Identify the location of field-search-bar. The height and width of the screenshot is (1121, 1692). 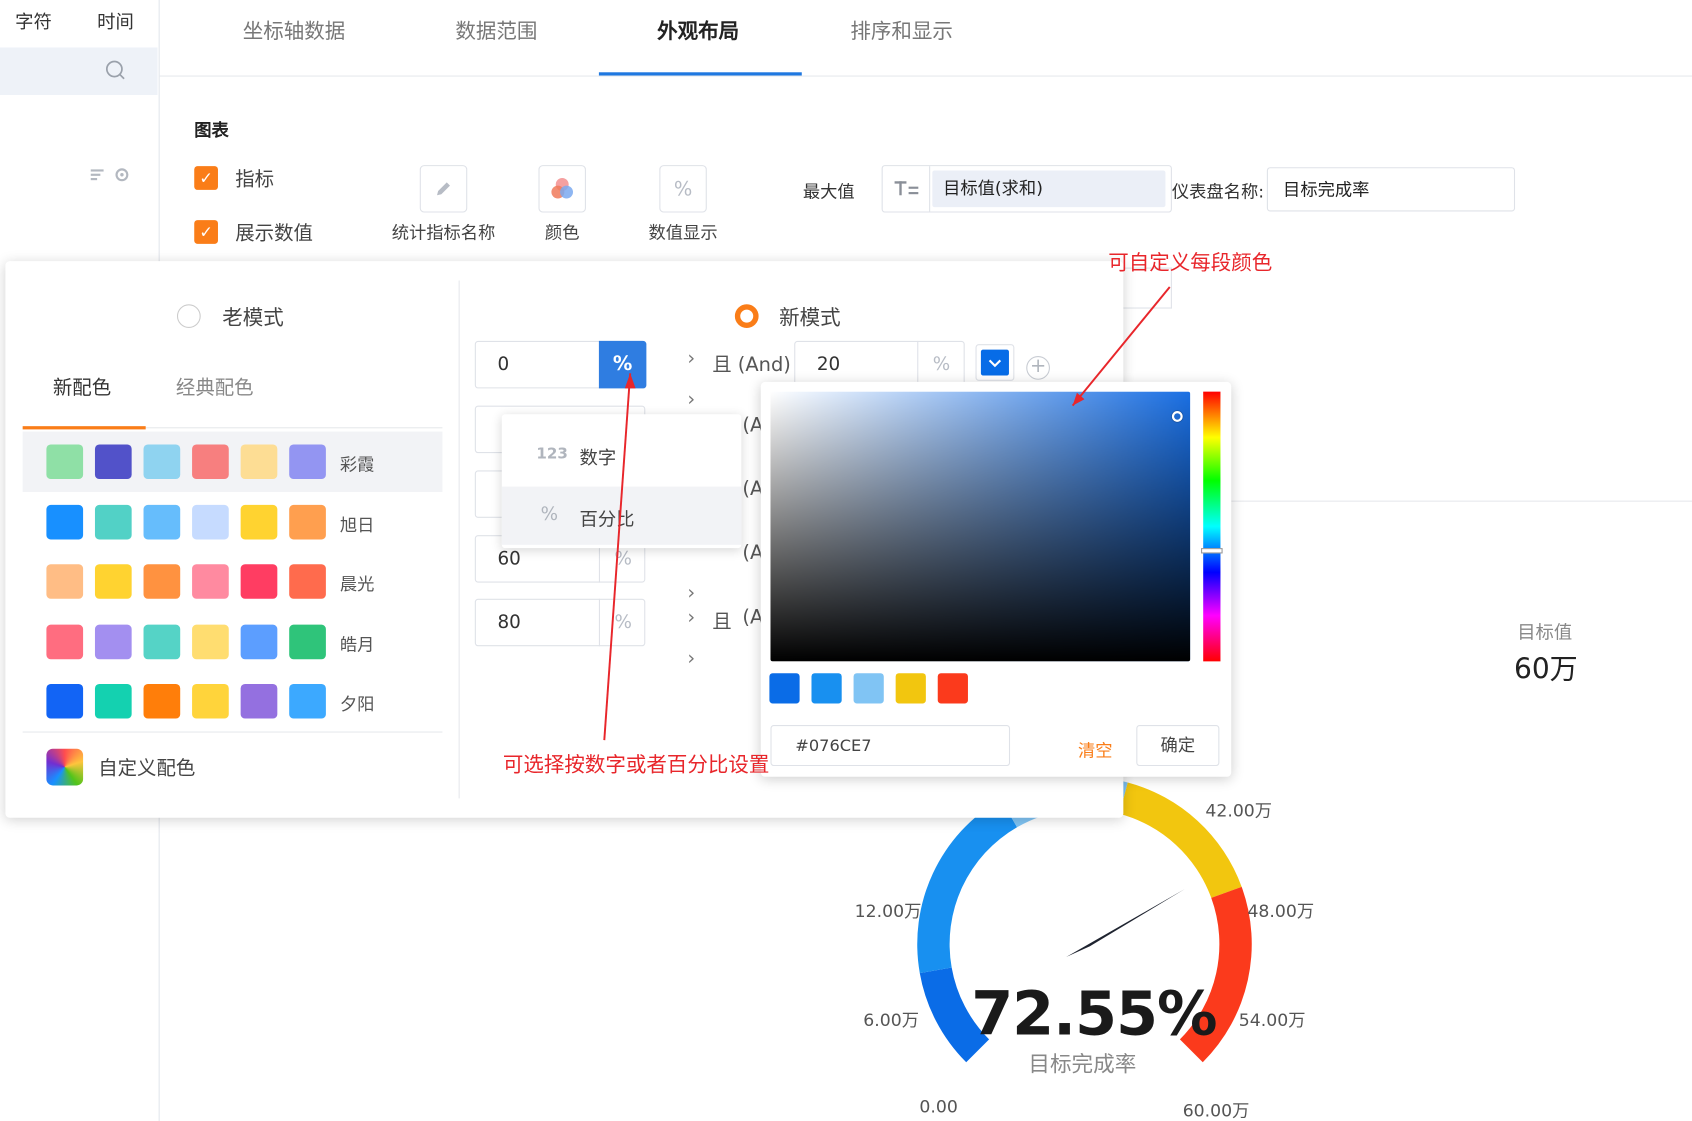
(79, 71).